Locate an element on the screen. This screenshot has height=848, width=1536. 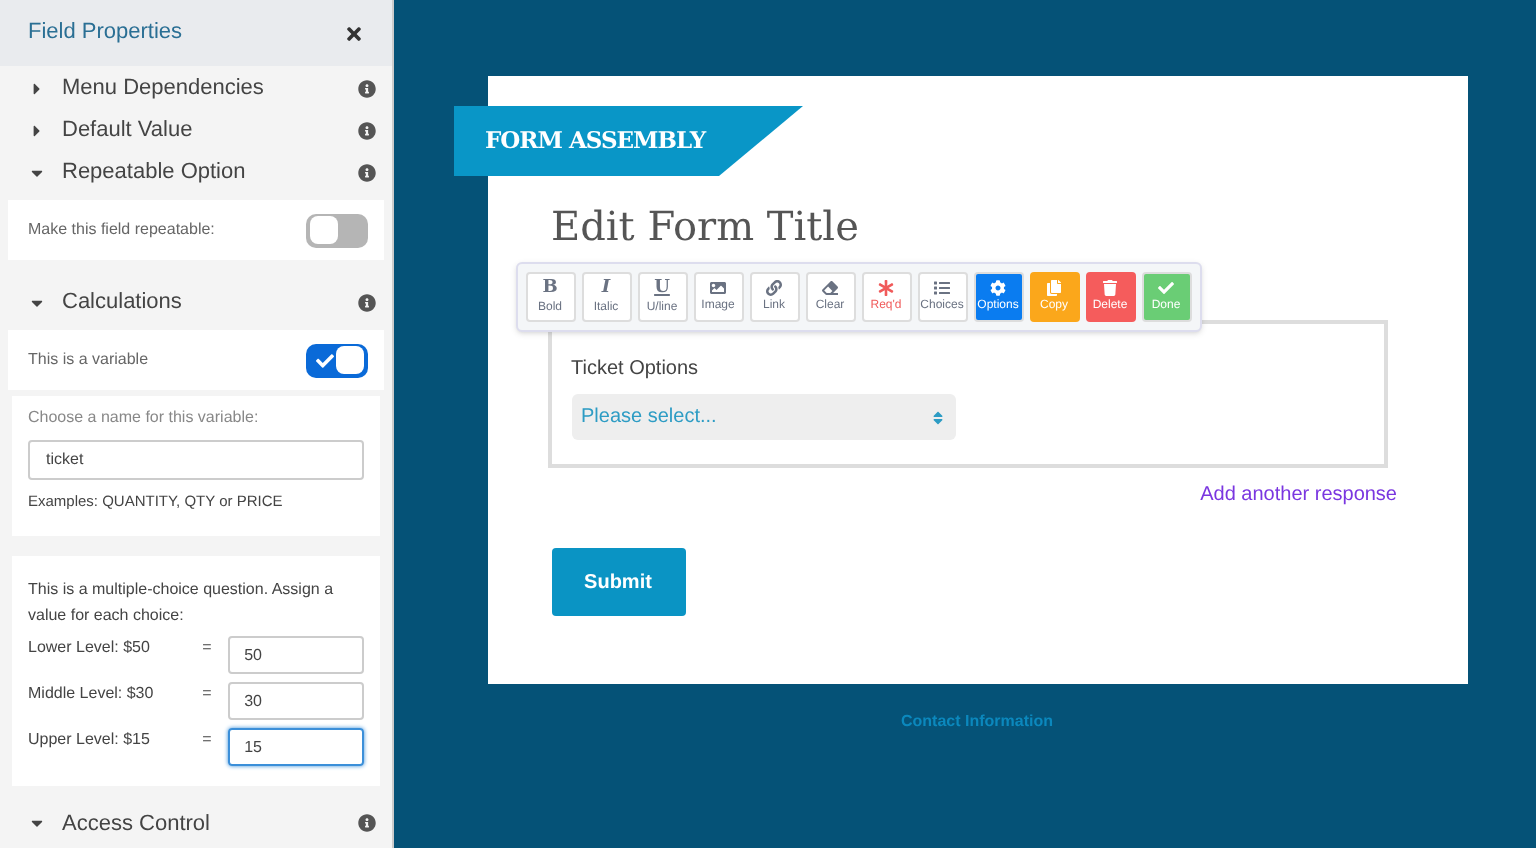
input-field: ticket is located at coordinates (196, 460).